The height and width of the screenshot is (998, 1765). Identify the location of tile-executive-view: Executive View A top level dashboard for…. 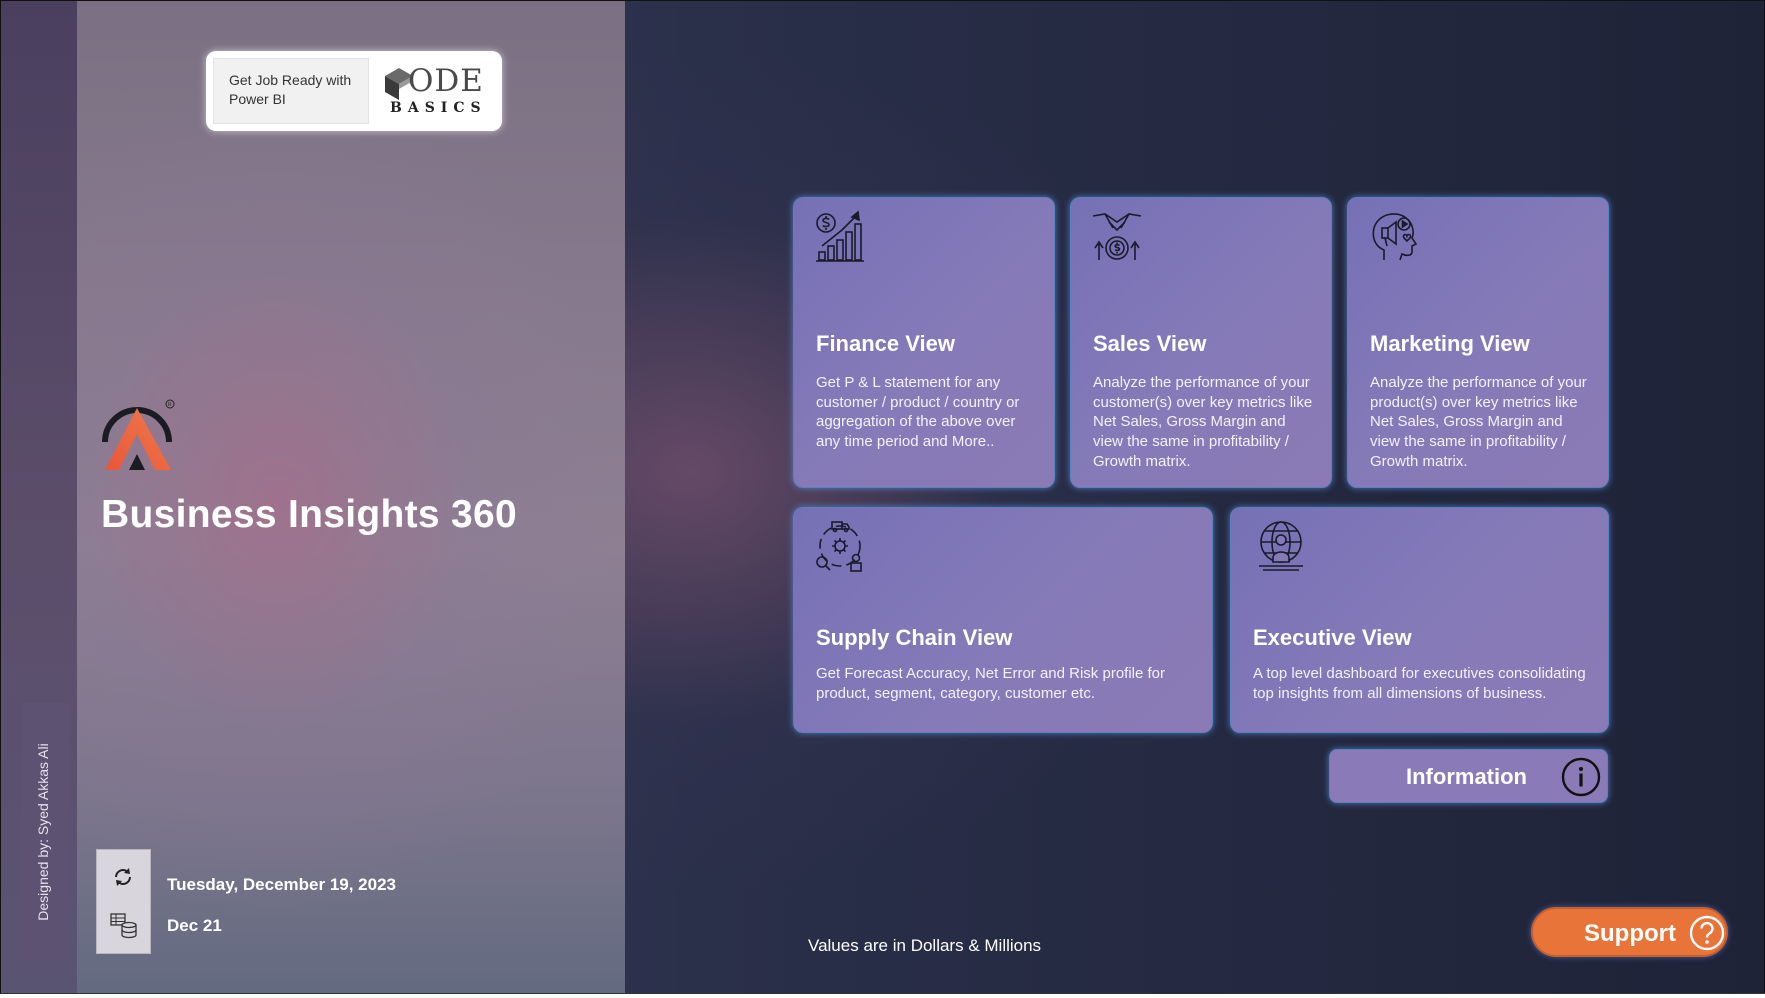
(1419, 620).